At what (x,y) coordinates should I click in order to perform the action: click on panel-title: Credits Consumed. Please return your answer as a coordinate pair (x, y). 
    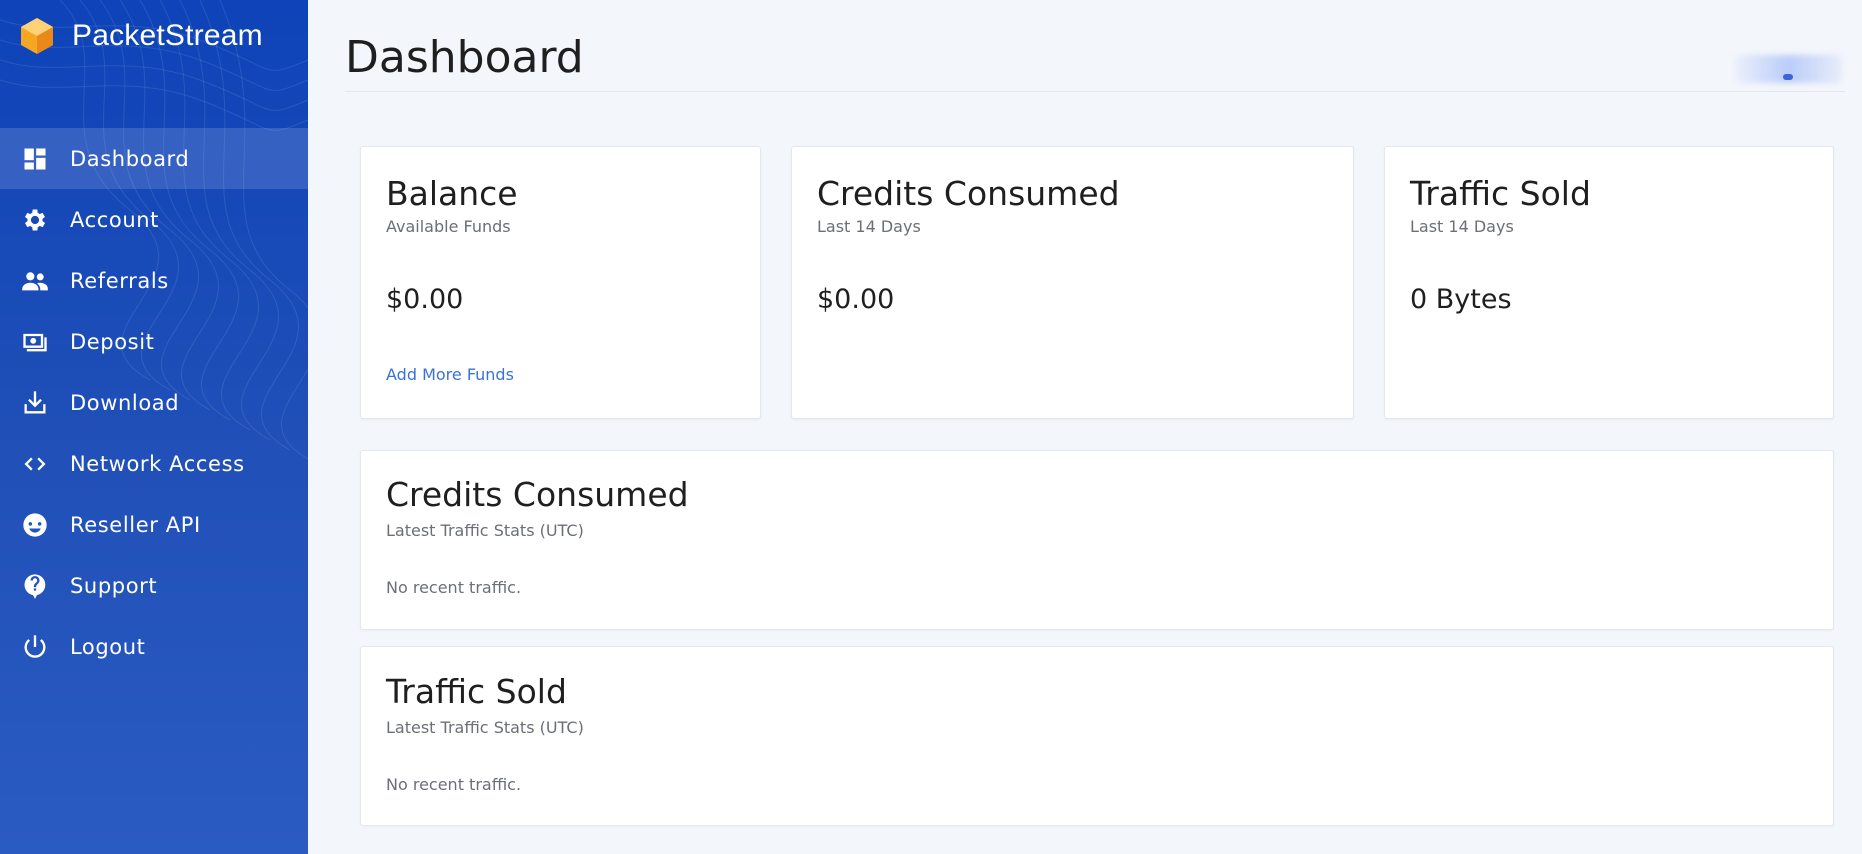
    Looking at the image, I should click on (537, 494).